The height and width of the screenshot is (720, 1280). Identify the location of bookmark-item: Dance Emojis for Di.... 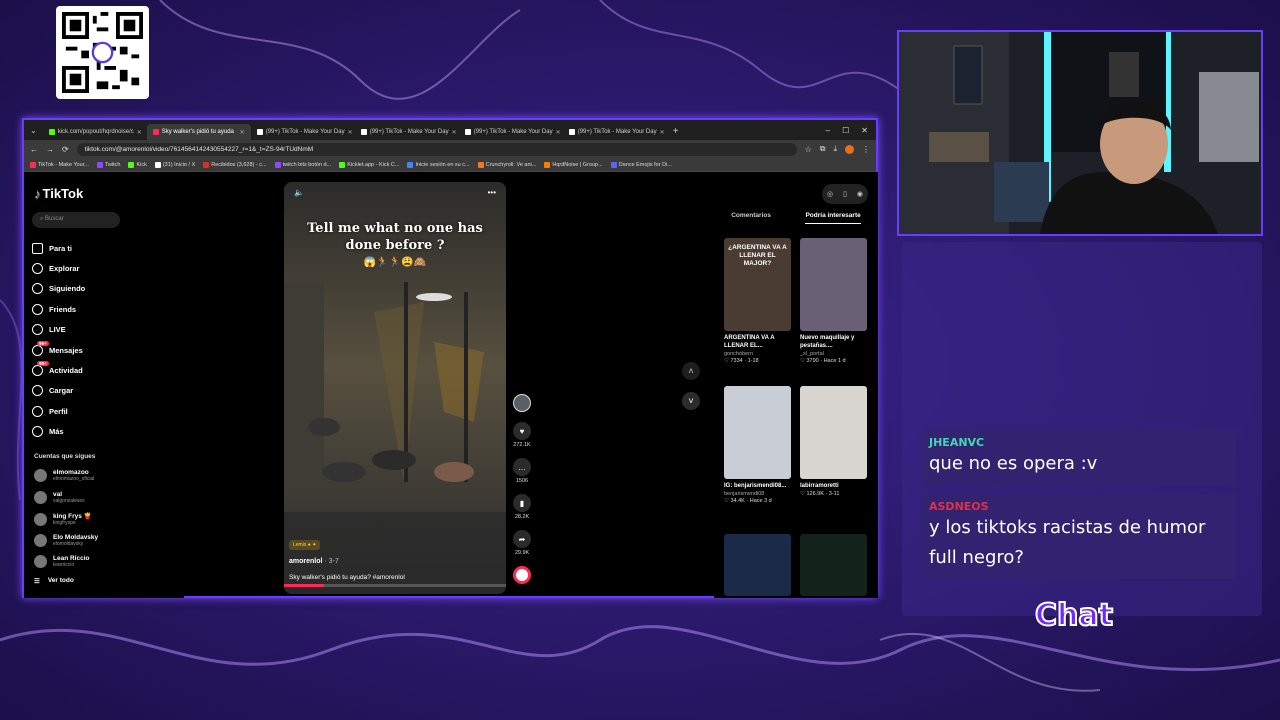
(641, 164).